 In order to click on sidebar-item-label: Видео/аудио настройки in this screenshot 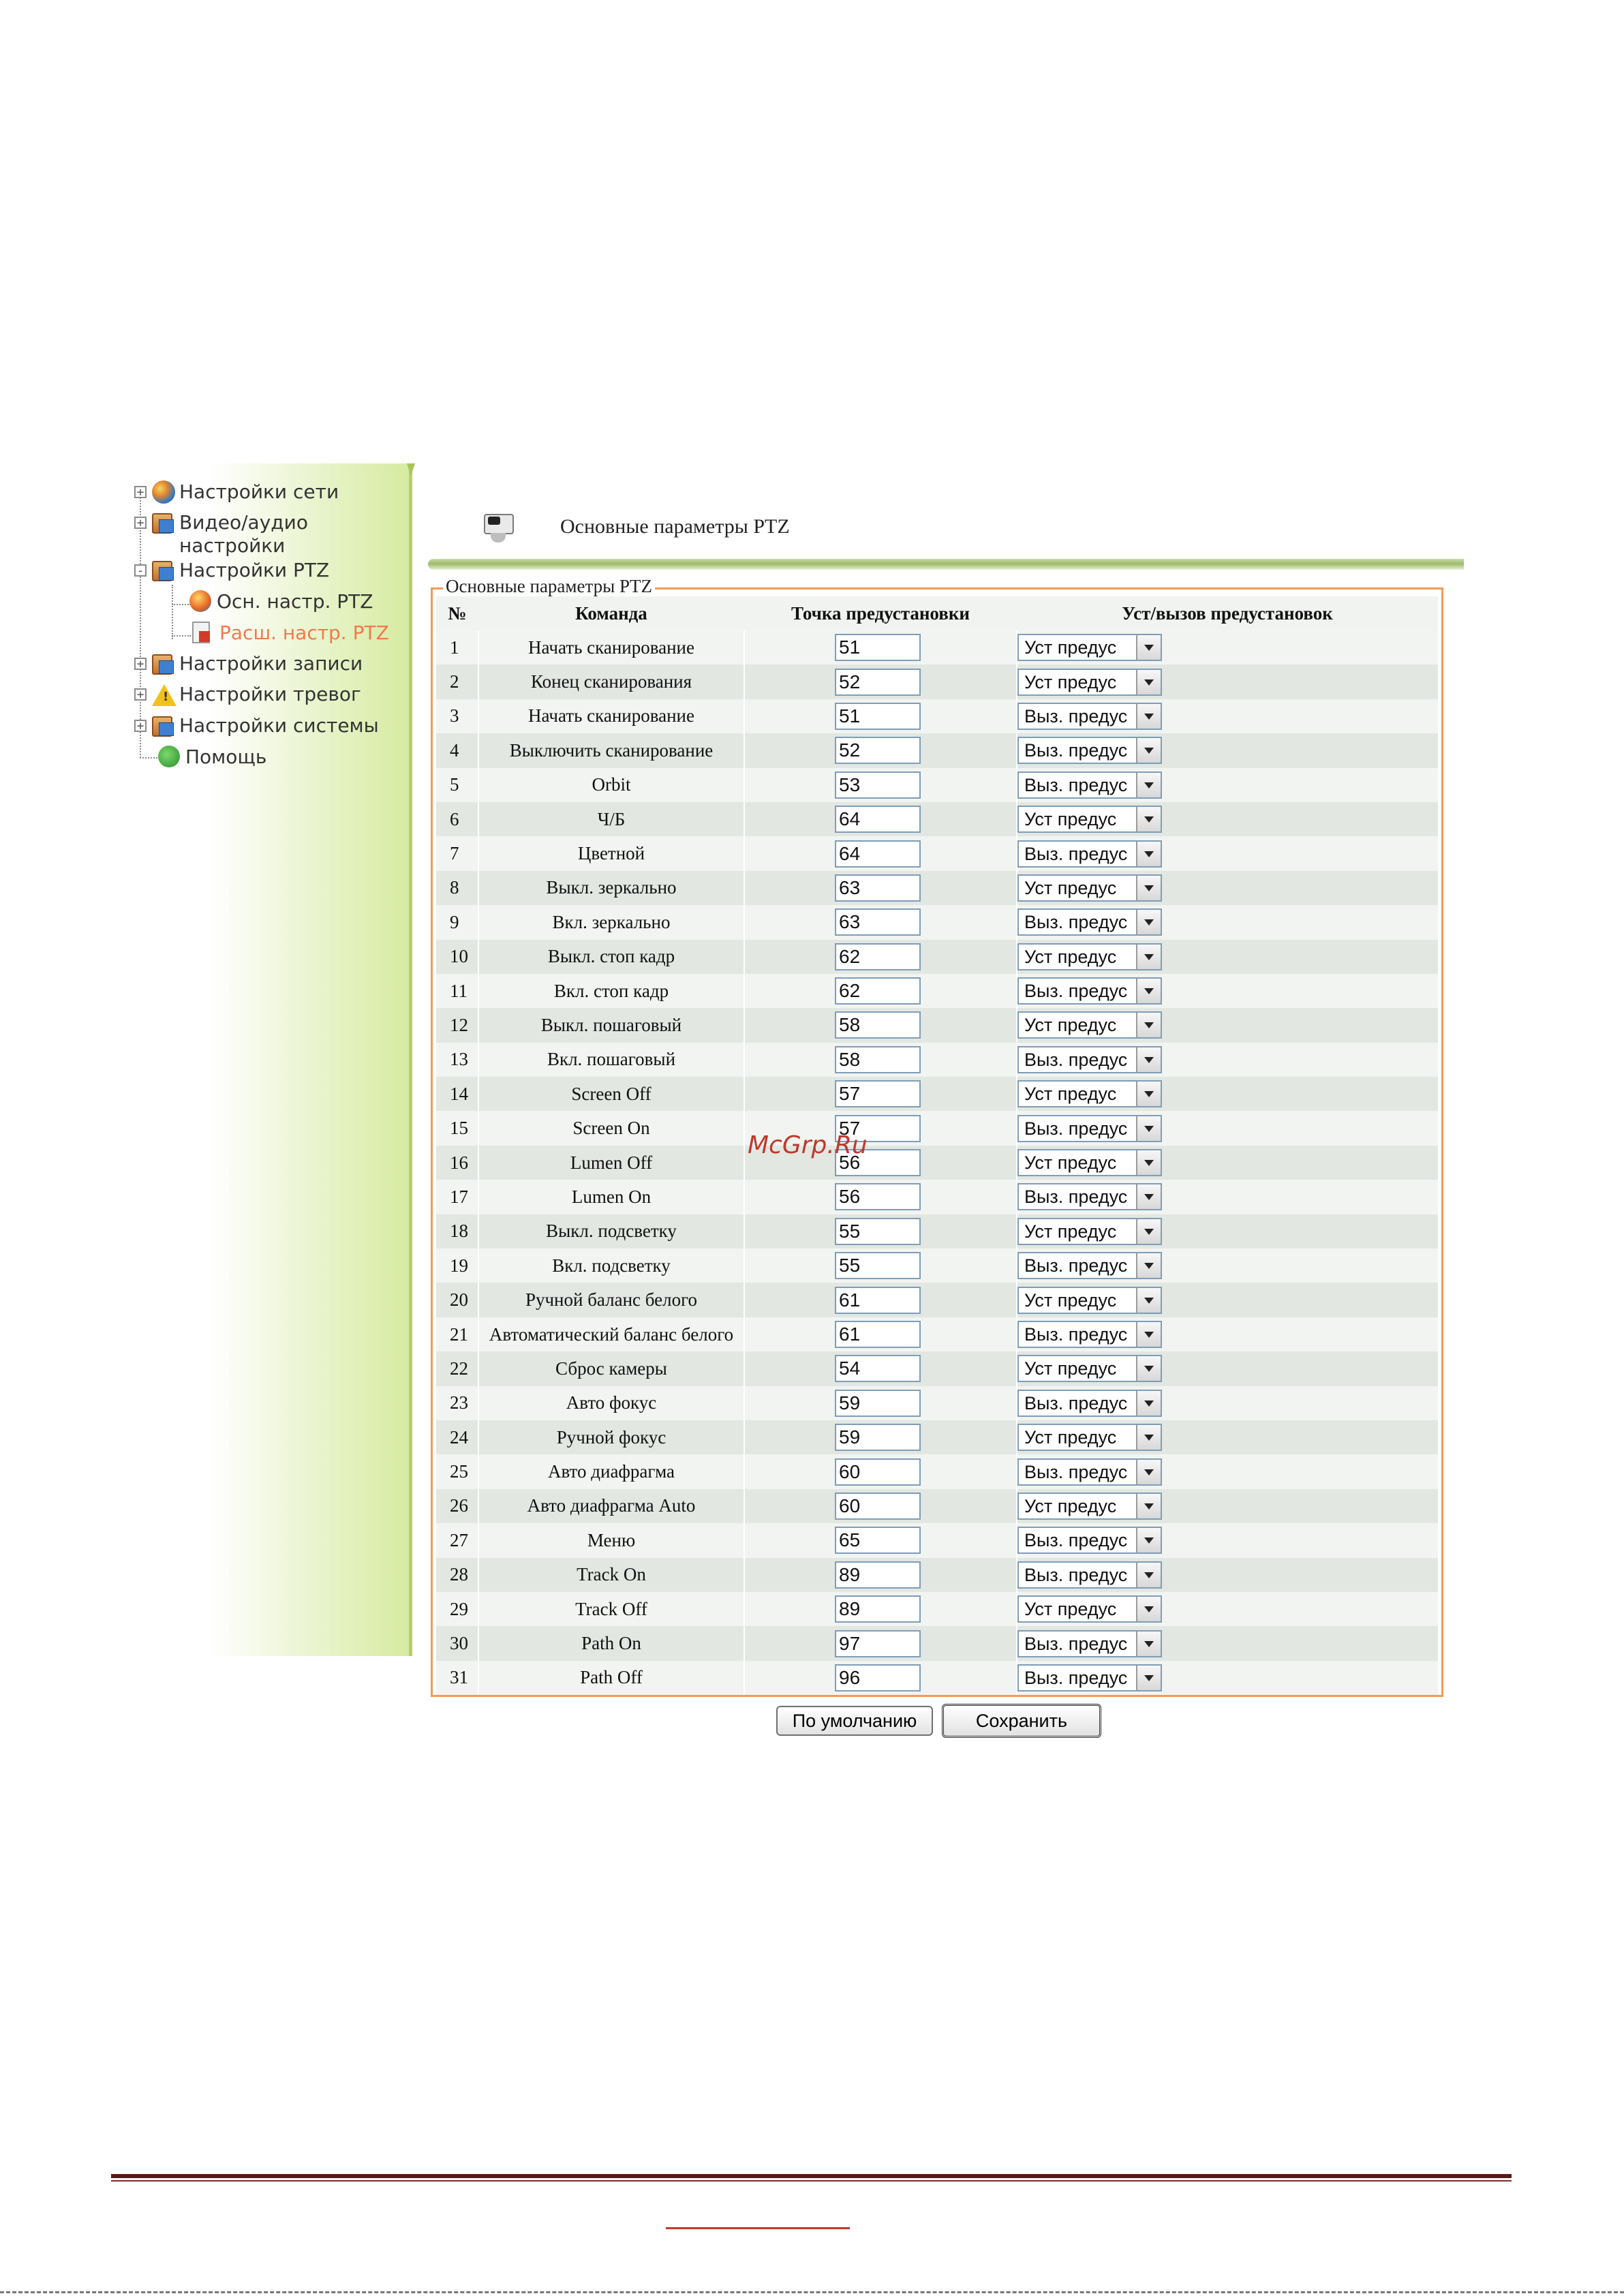, I will do `click(243, 534)`.